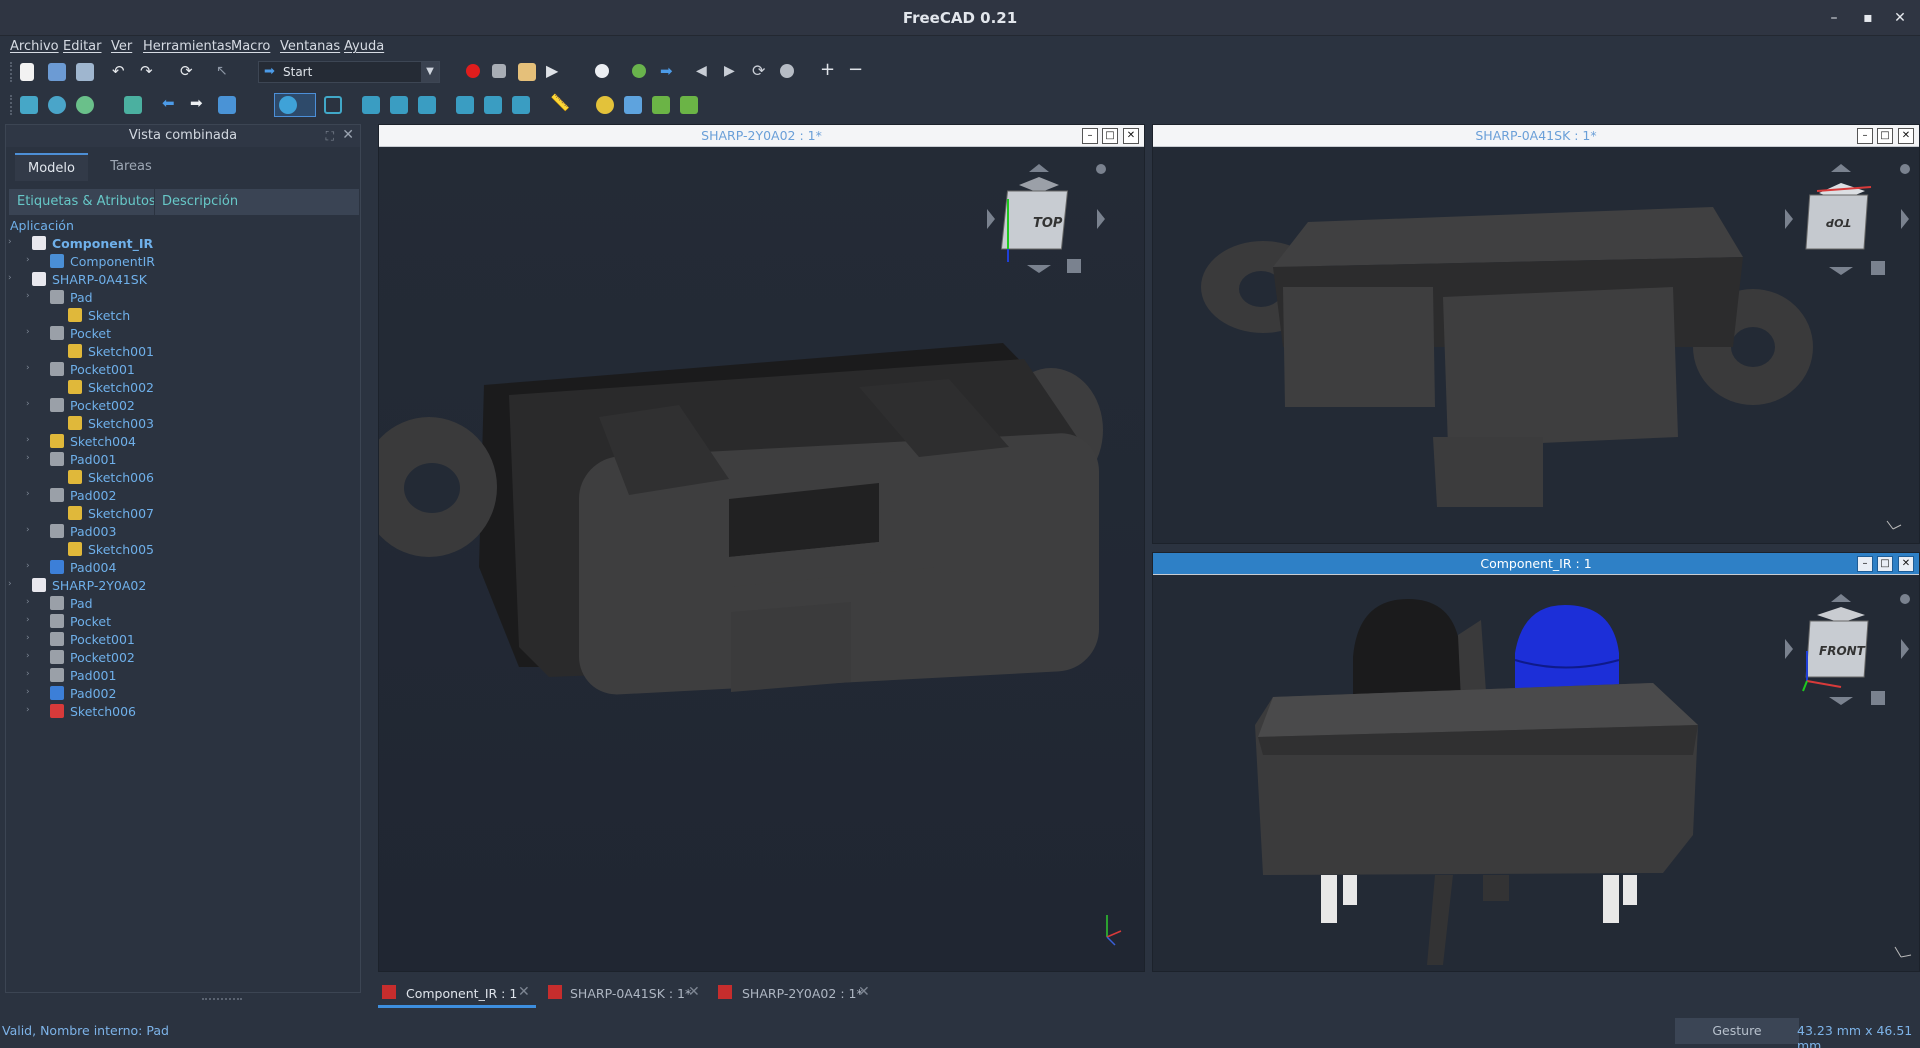 The width and height of the screenshot is (1920, 1048). Describe the element at coordinates (857, 70) in the screenshot. I see `zoom-out-icon: −` at that location.